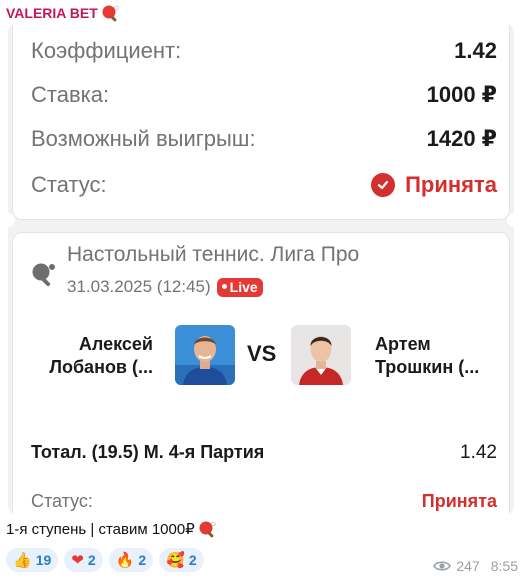 The width and height of the screenshot is (526, 581). Describe the element at coordinates (105, 560) in the screenshot. I see `reactions-bar: 👍 19 ❤ 2 🔥 2 🥰 2` at that location.